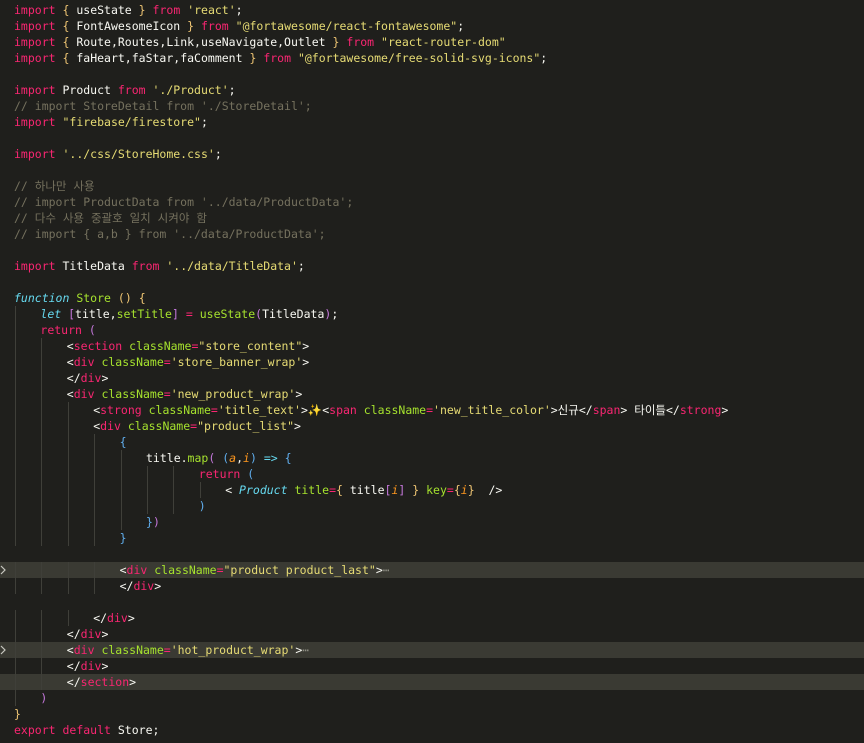  I want to click on code-line: <section className="store_content">, so click(432, 346).